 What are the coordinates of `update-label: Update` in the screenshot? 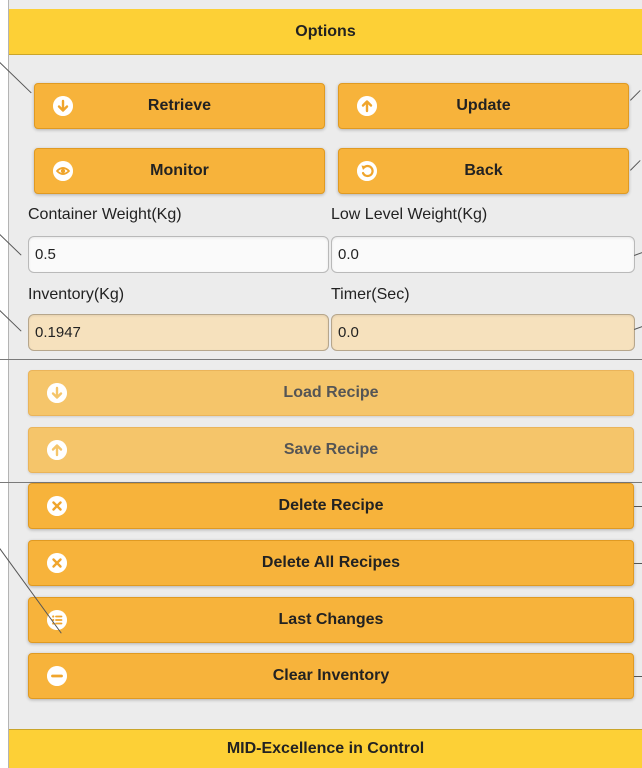 It's located at (483, 105).